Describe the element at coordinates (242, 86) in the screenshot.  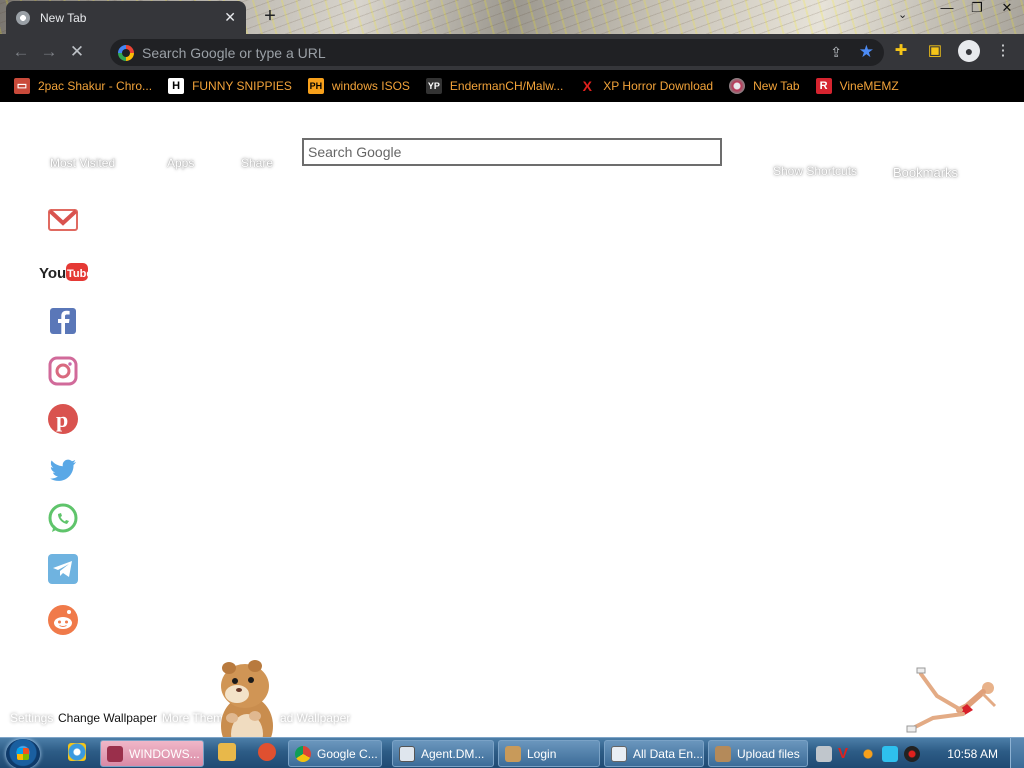
I see `bookmark-label: FUNNY SNIPPIES` at that location.